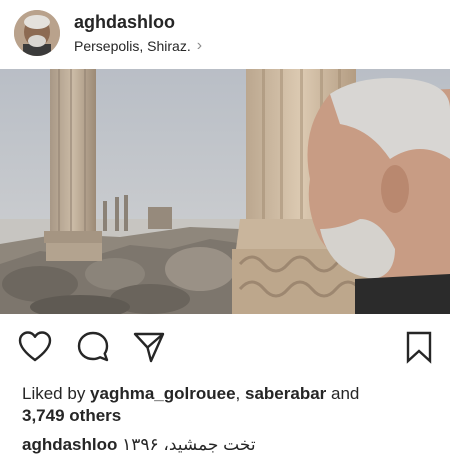 The height and width of the screenshot is (470, 450). Describe the element at coordinates (132, 46) in the screenshot. I see `location-label: Persepolis, Shiraz.` at that location.